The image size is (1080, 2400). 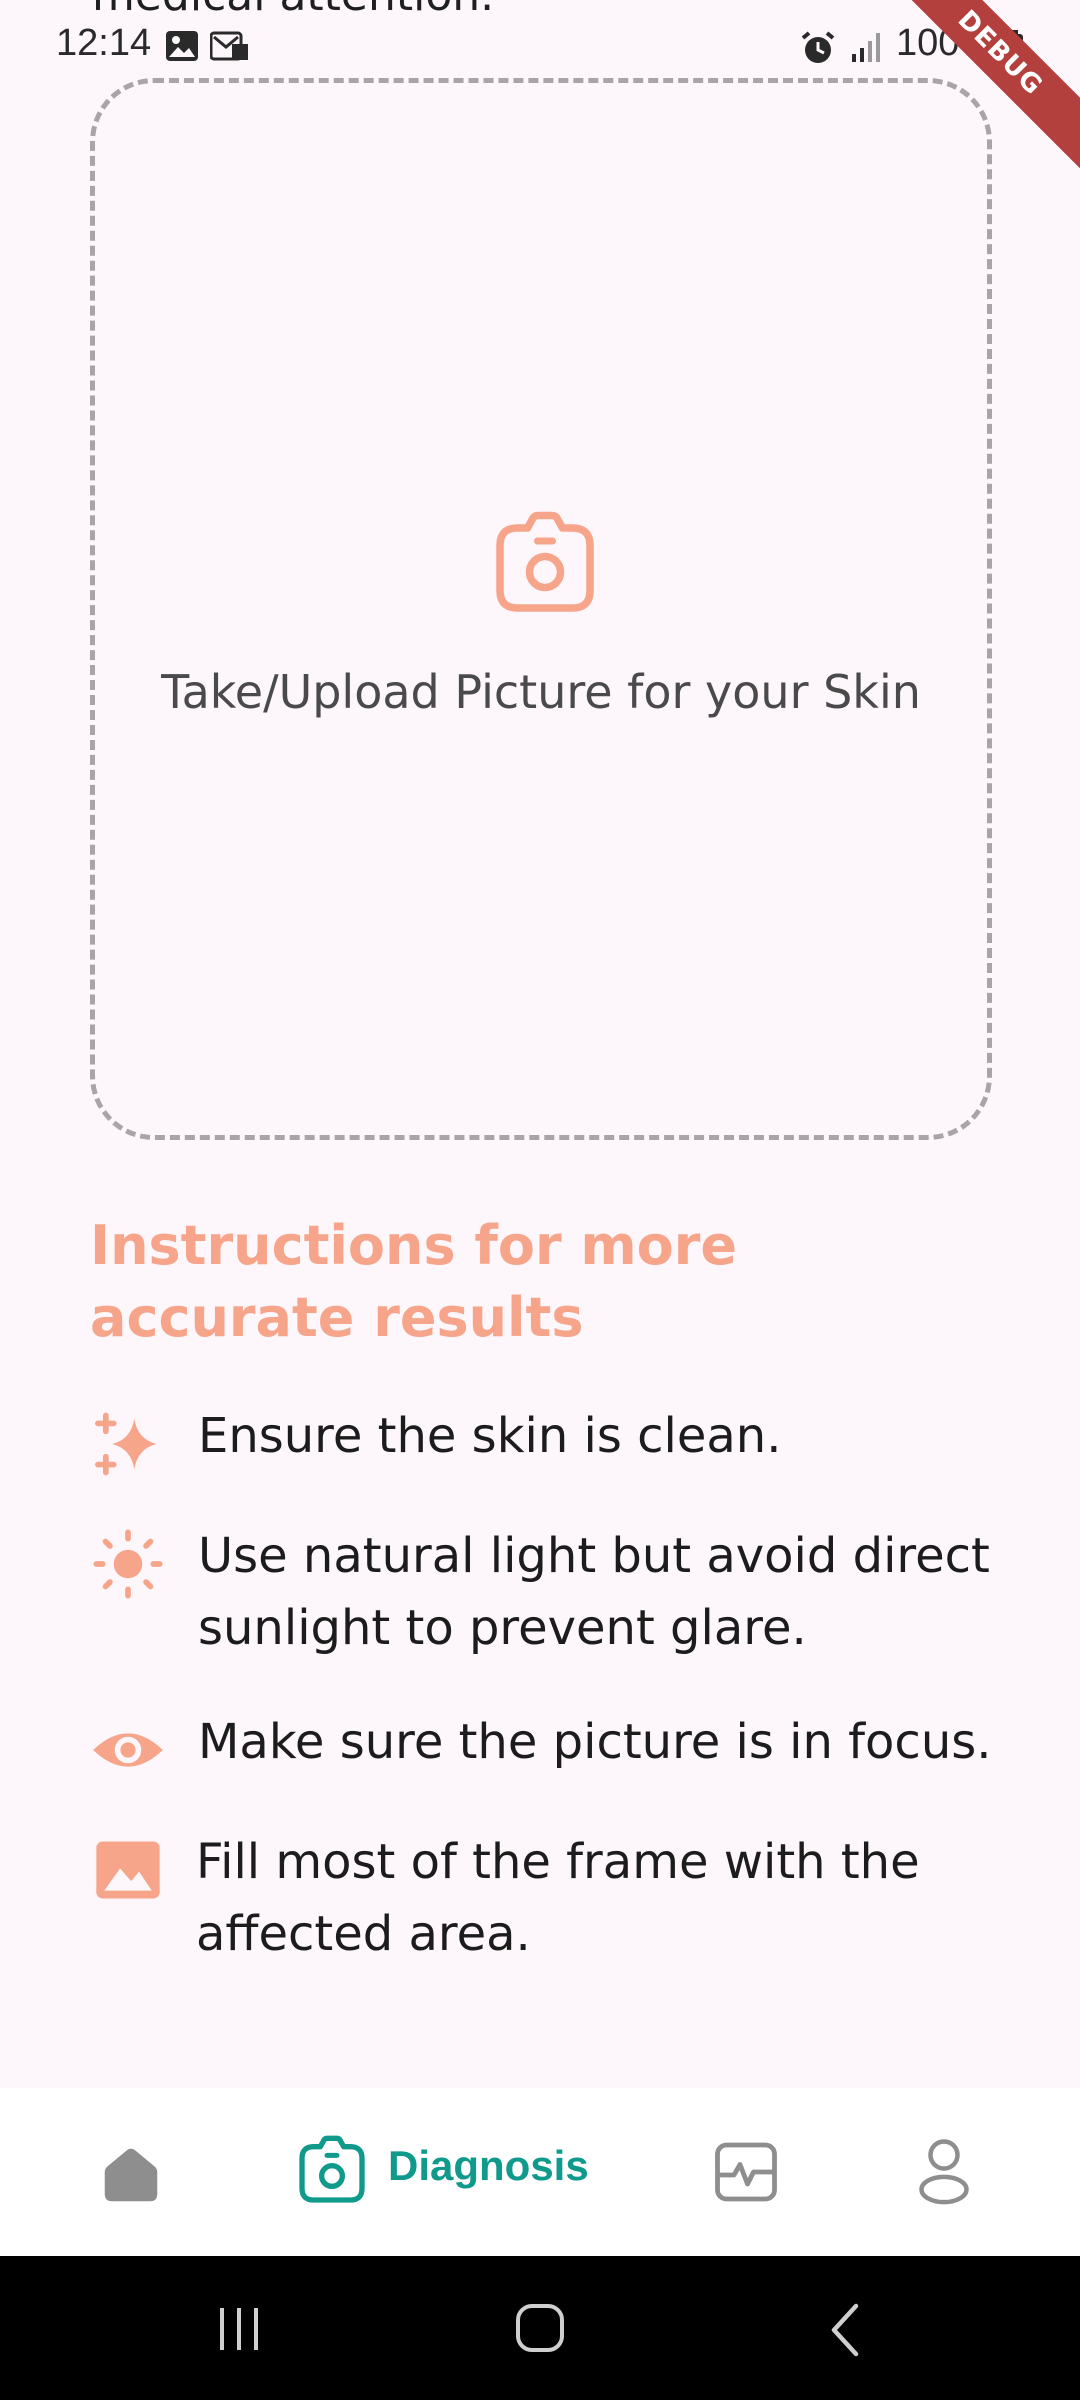 I want to click on home-button-icon, so click(x=540, y=2328).